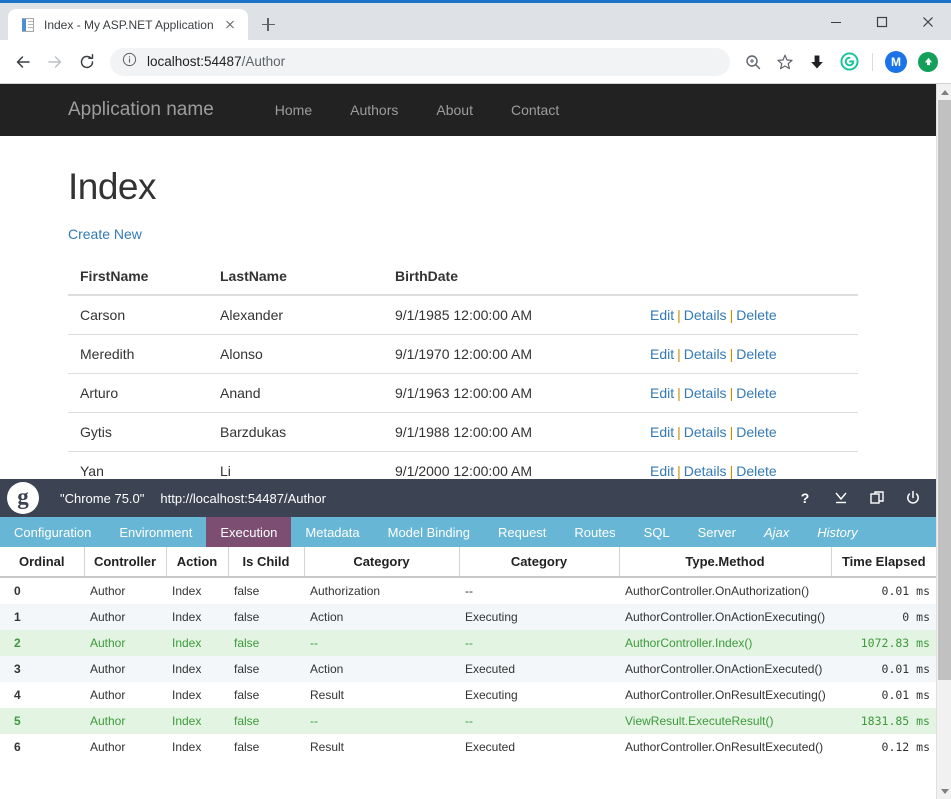 The image size is (951, 799). What do you see at coordinates (877, 498) in the screenshot?
I see `popout-window-icon` at bounding box center [877, 498].